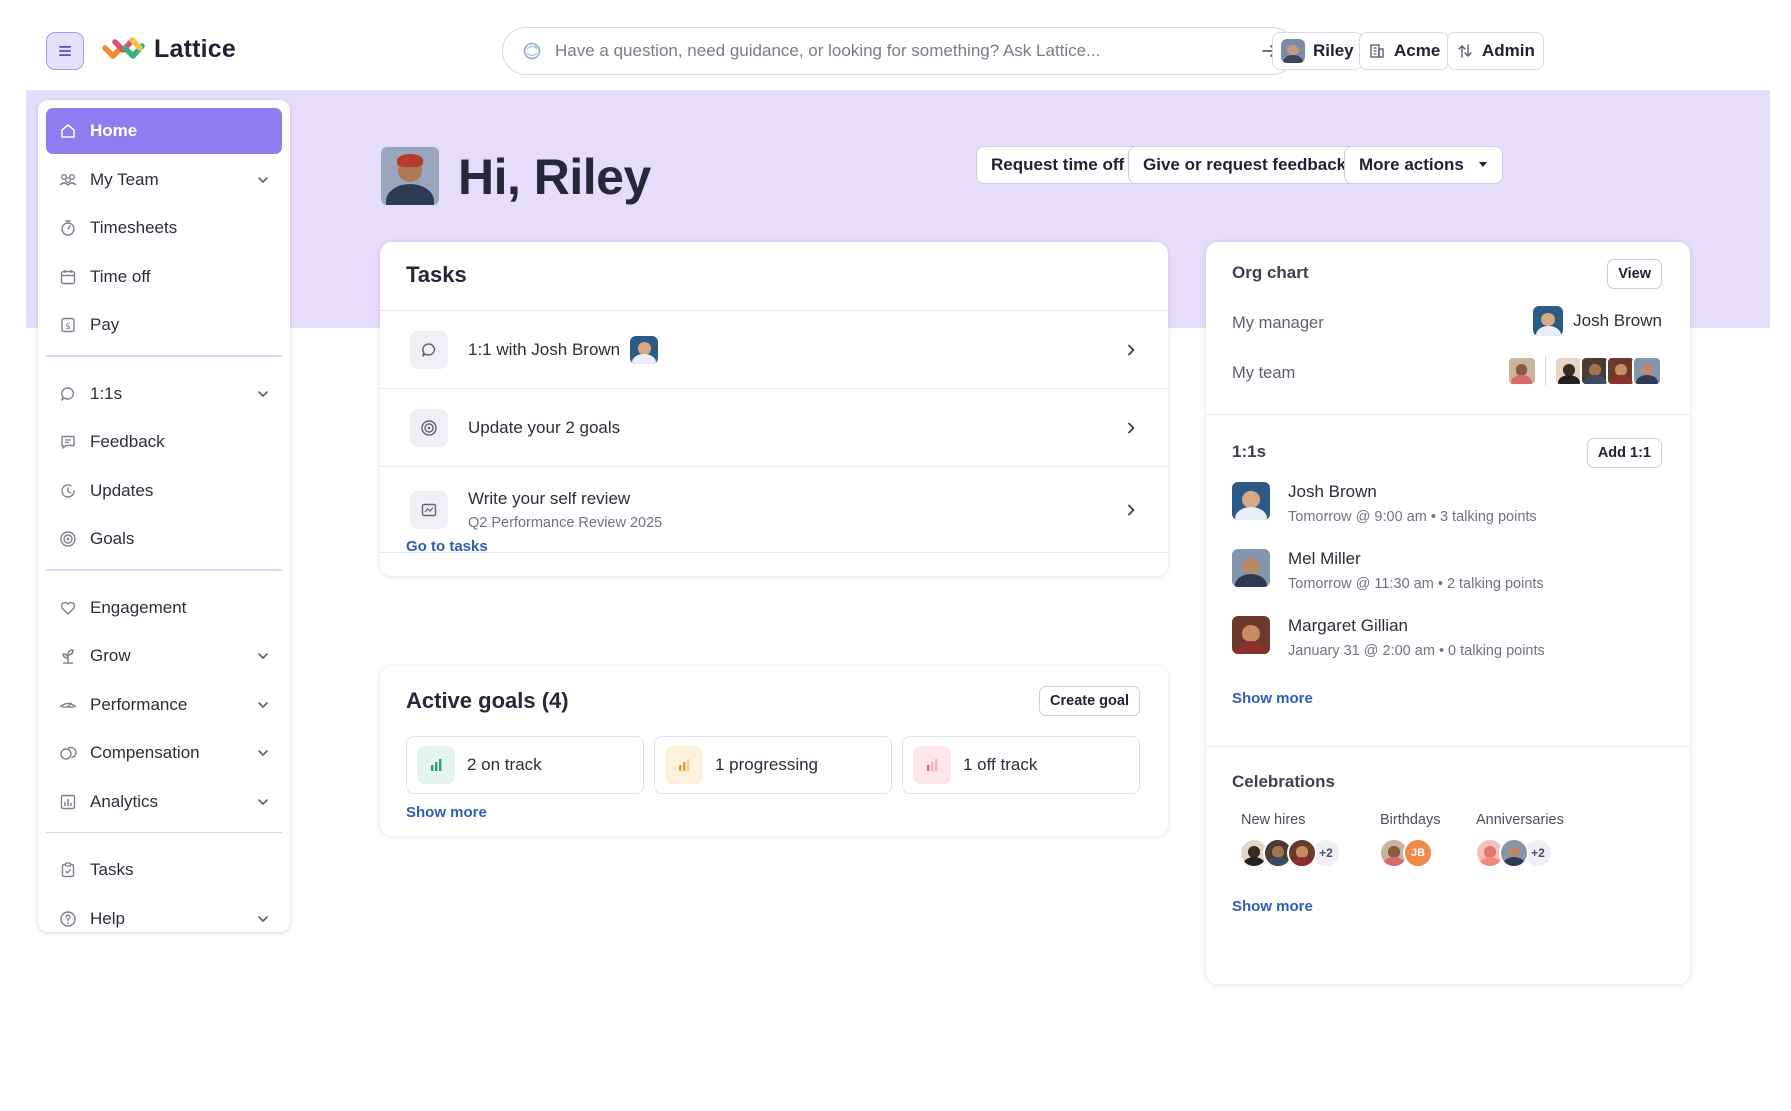  What do you see at coordinates (68, 539) in the screenshot?
I see `target-icon` at bounding box center [68, 539].